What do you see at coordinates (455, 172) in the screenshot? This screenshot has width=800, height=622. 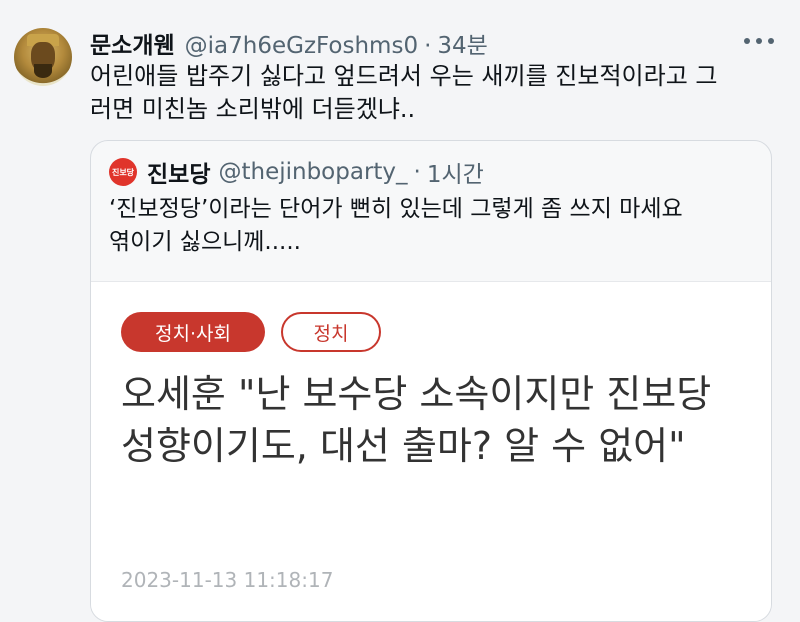 I see `quoted-time: 1시간` at bounding box center [455, 172].